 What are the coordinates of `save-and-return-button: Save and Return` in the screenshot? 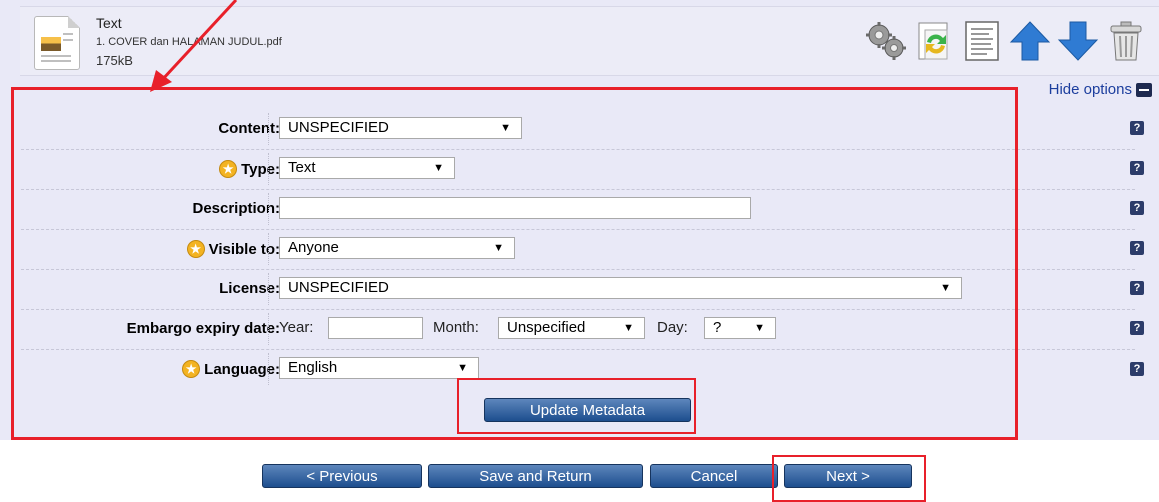 It's located at (535, 476).